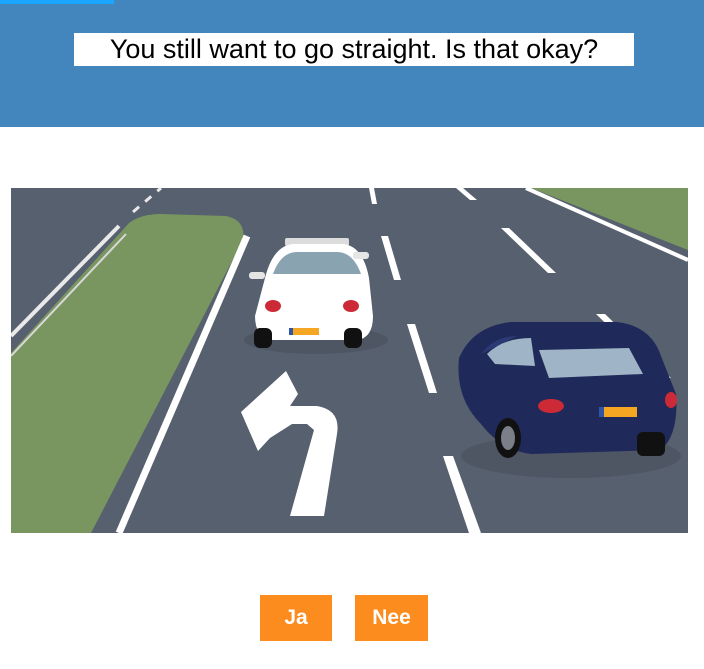 Image resolution: width=704 pixels, height=669 pixels. Describe the element at coordinates (296, 618) in the screenshot. I see `yes-button: Ja` at that location.